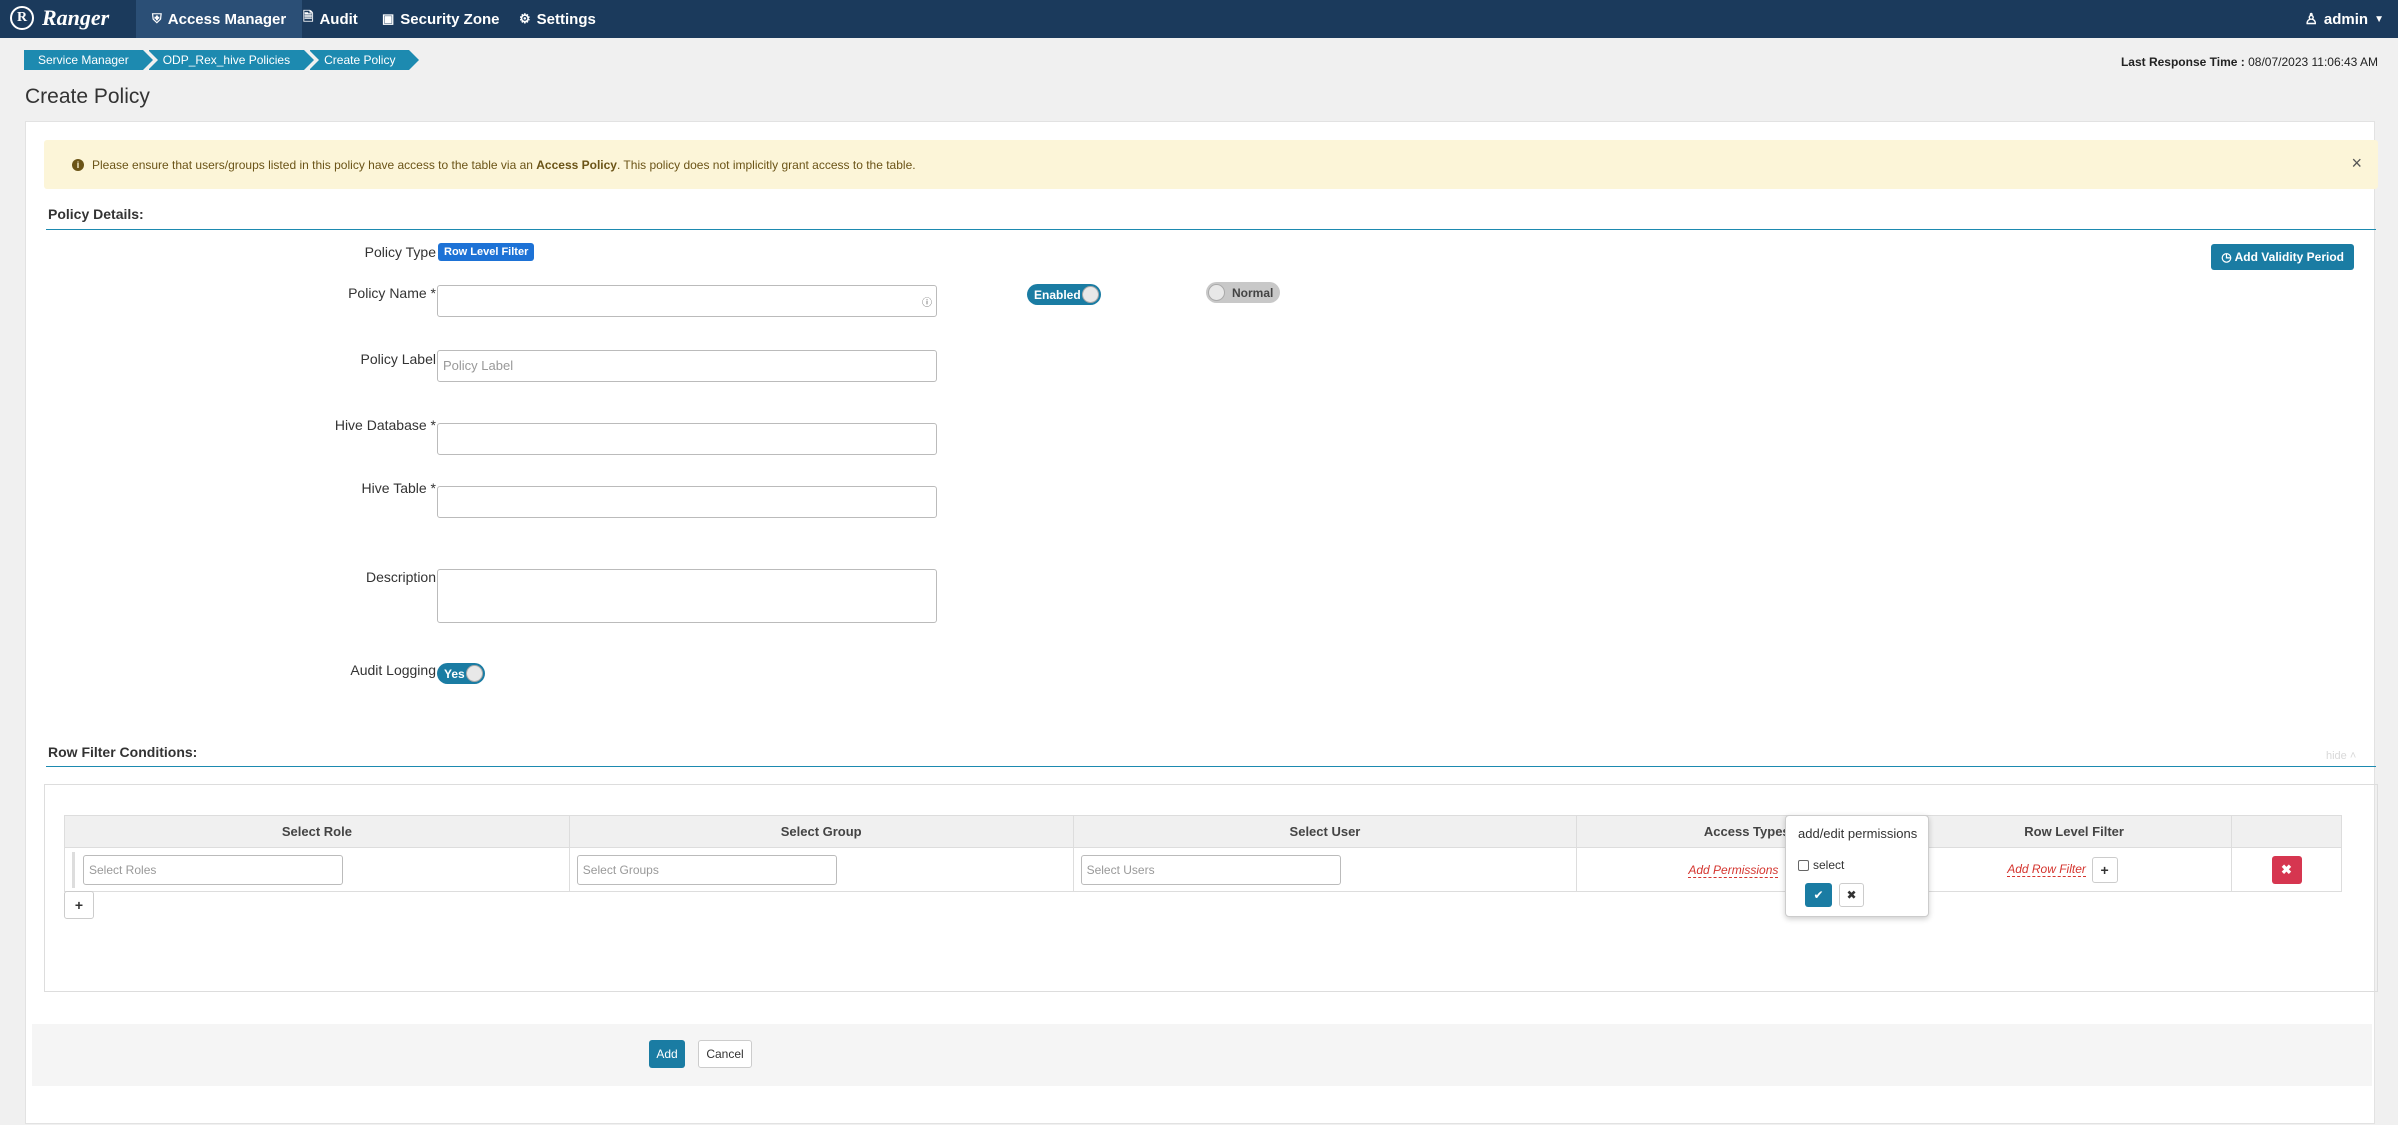 This screenshot has width=2398, height=1125. I want to click on popover-title: add/edit permissions, so click(1858, 833).